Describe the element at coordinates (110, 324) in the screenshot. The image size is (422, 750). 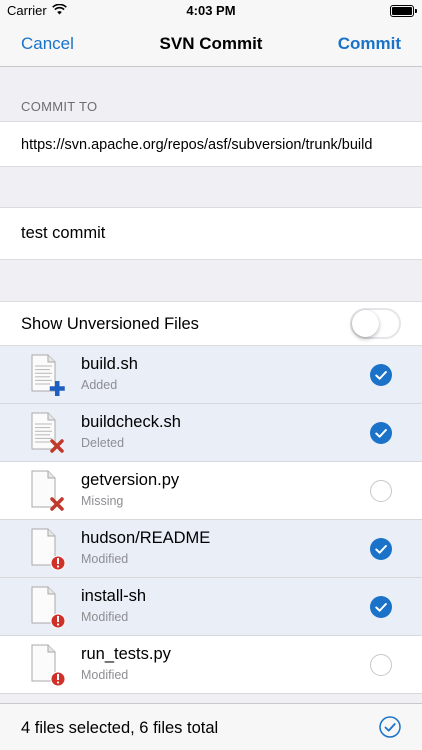
I see `unversioned-files-label: Show Unversioned Files` at that location.